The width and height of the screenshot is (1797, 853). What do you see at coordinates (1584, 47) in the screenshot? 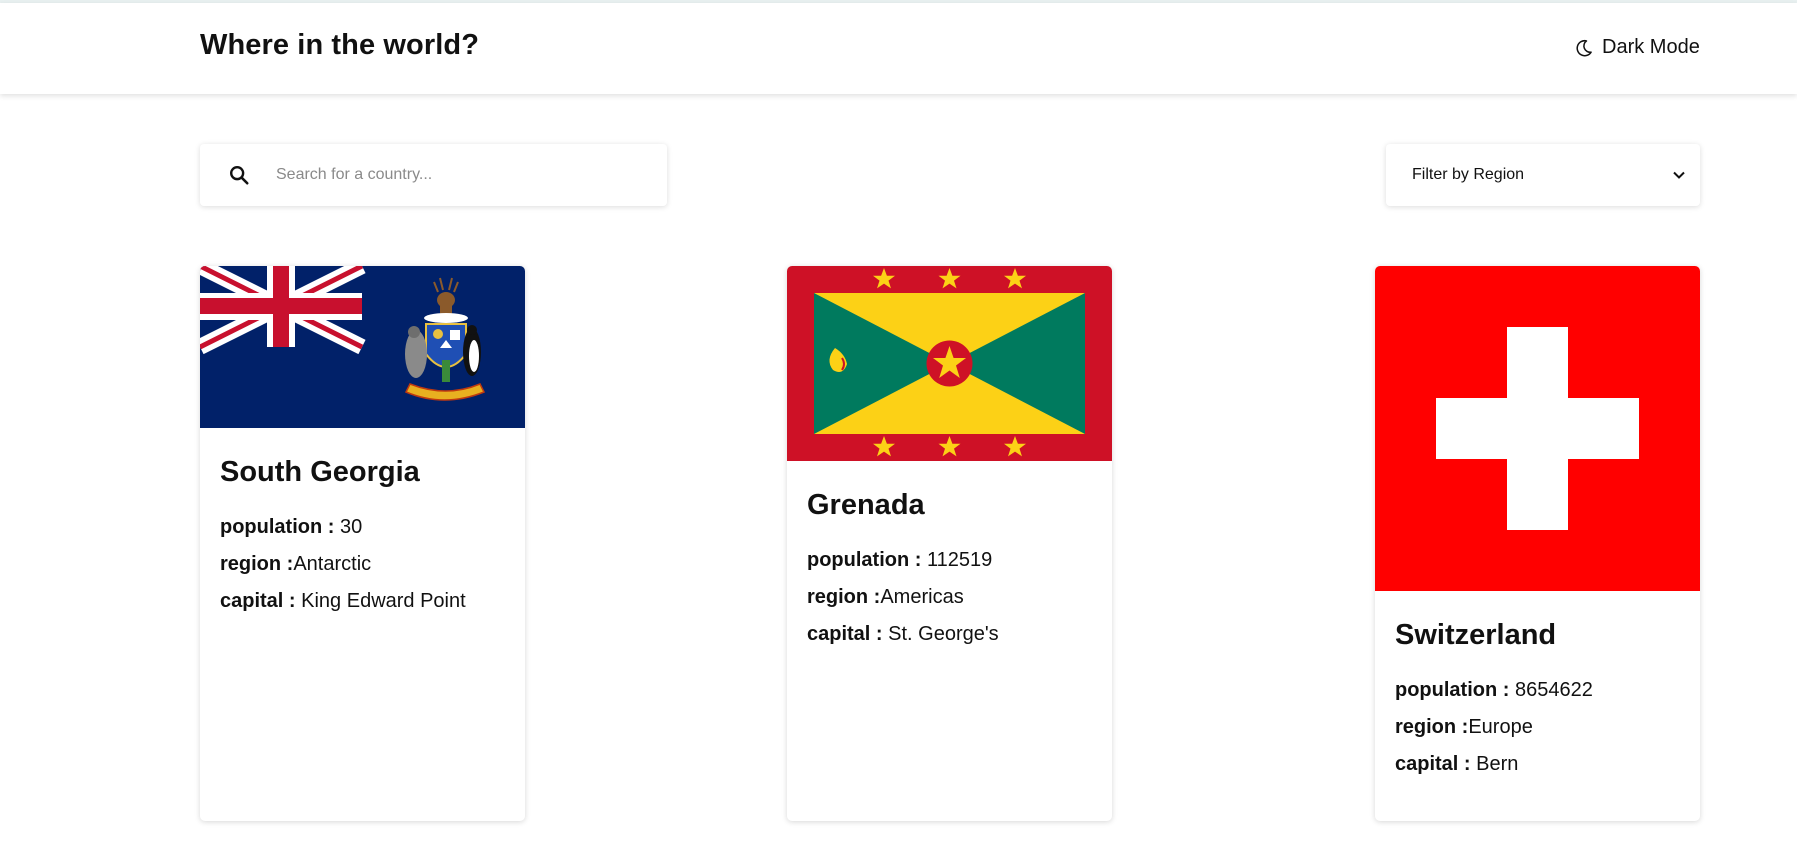
I see `moon-icon` at bounding box center [1584, 47].